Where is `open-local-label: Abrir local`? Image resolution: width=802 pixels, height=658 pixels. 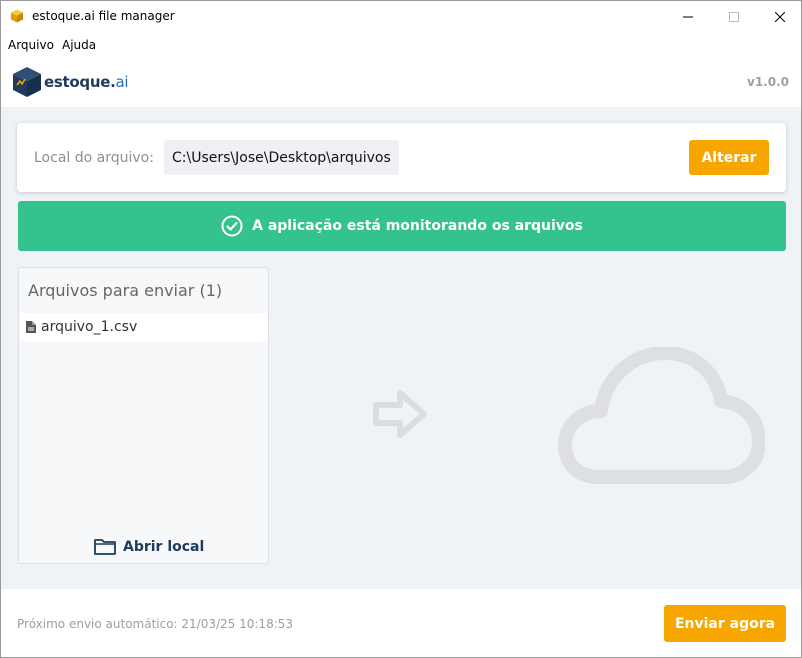 open-local-label: Abrir local is located at coordinates (164, 546).